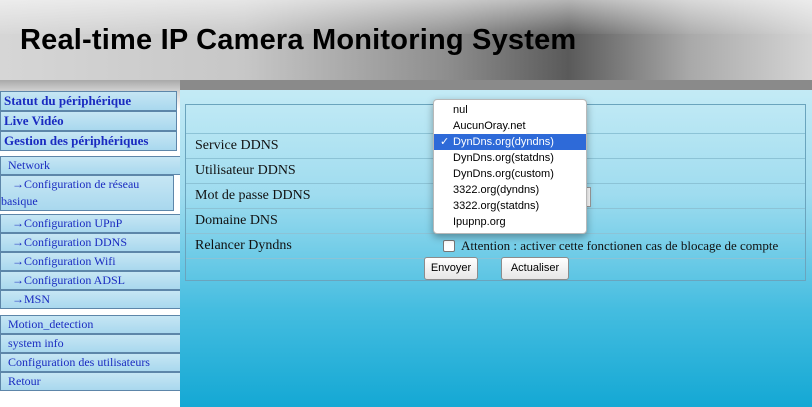 This screenshot has height=407, width=812. What do you see at coordinates (76, 184) in the screenshot?
I see `sidebar-item-label-line1: →Configuration de réseau` at bounding box center [76, 184].